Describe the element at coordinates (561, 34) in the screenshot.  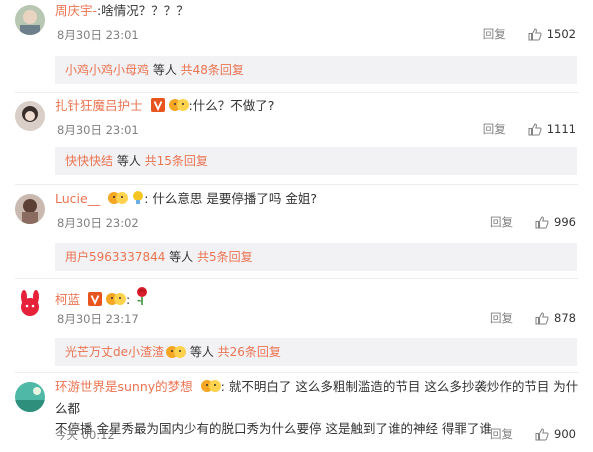
I see `like-count: 1502` at that location.